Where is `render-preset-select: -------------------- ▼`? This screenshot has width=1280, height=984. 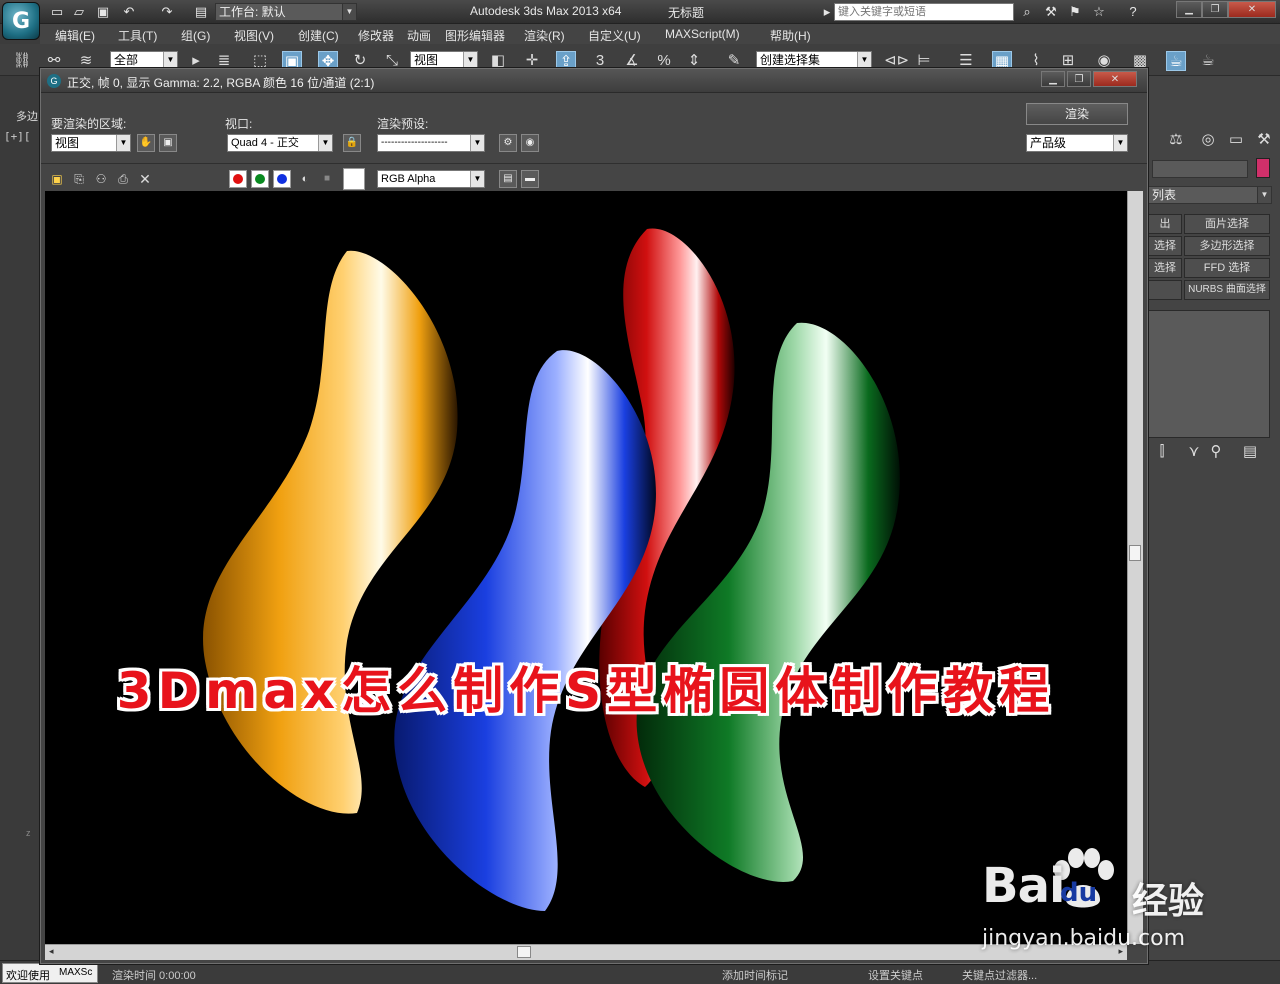 render-preset-select: -------------------- ▼ is located at coordinates (431, 143).